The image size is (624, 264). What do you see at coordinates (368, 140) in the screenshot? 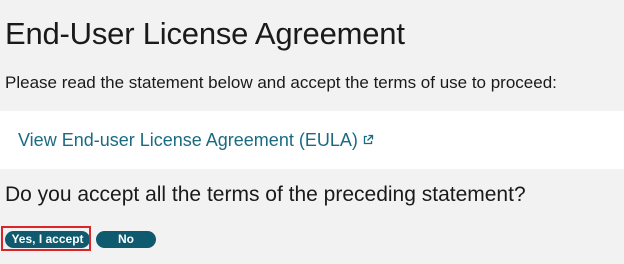
I see `external-link-icon` at bounding box center [368, 140].